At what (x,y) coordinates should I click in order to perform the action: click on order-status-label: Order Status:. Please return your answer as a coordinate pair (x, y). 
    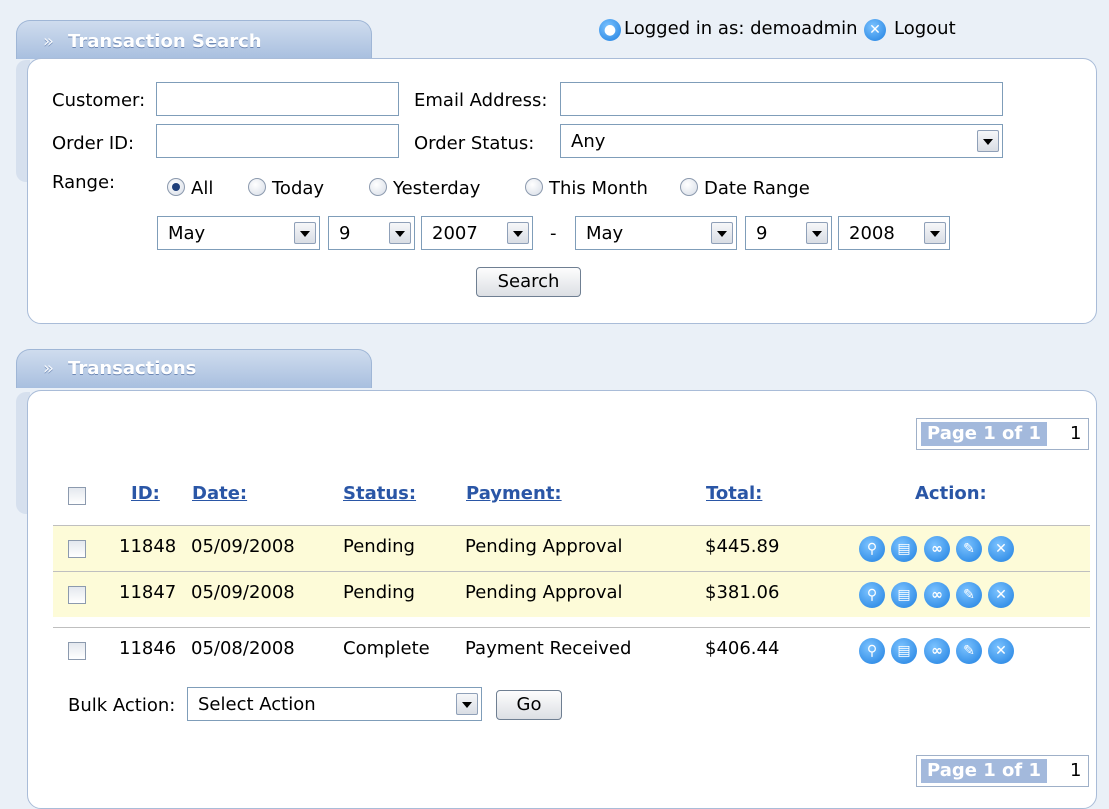
    Looking at the image, I should click on (474, 143).